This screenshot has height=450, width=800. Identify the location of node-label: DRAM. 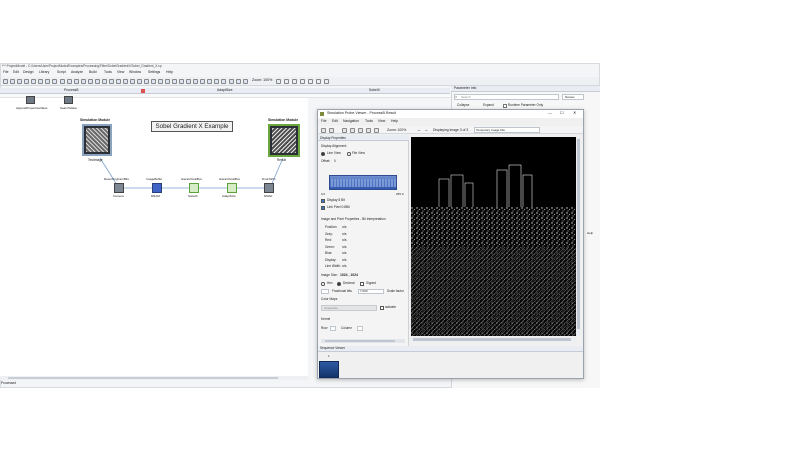
(155, 196).